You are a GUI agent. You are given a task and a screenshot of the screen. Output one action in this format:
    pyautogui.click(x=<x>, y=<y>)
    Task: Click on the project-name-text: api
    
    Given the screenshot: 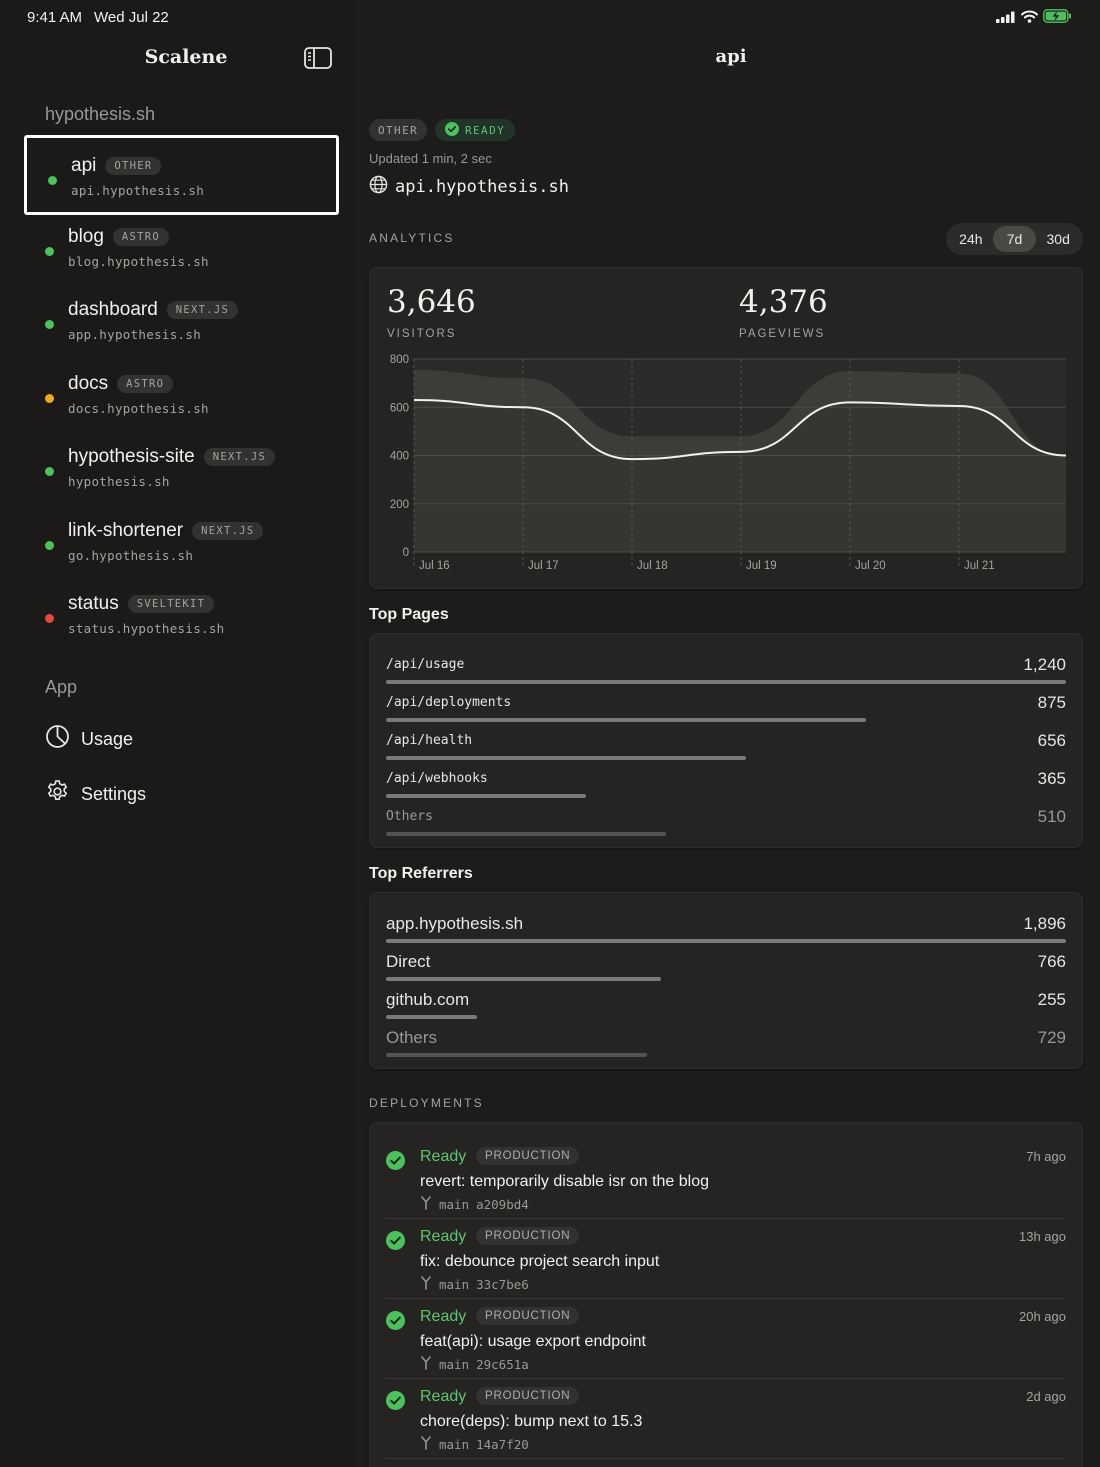 What is the action you would take?
    pyautogui.click(x=84, y=165)
    